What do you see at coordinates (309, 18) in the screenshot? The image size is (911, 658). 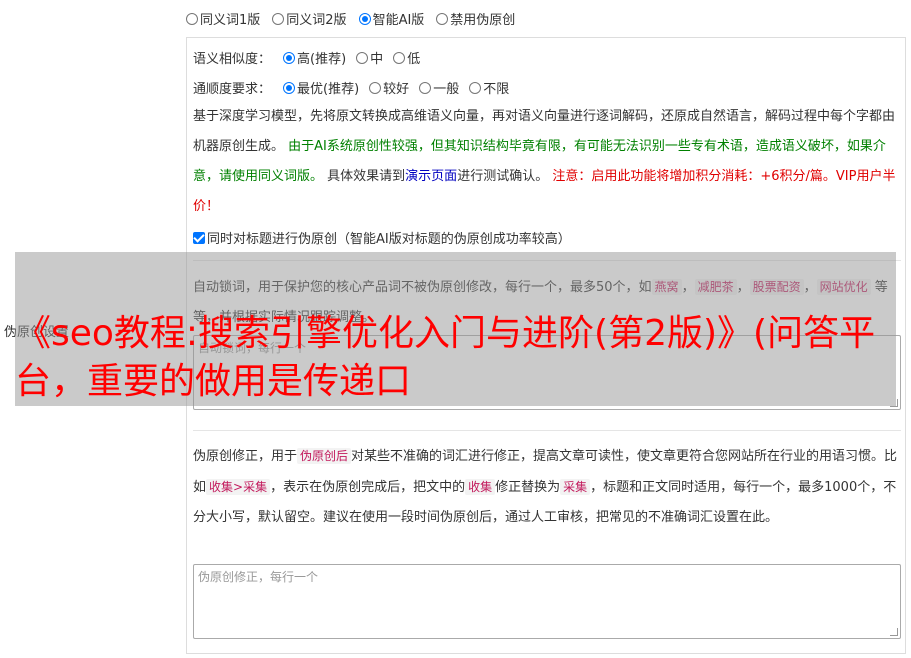 I see `version-option-synonym2: 同义词2版` at bounding box center [309, 18].